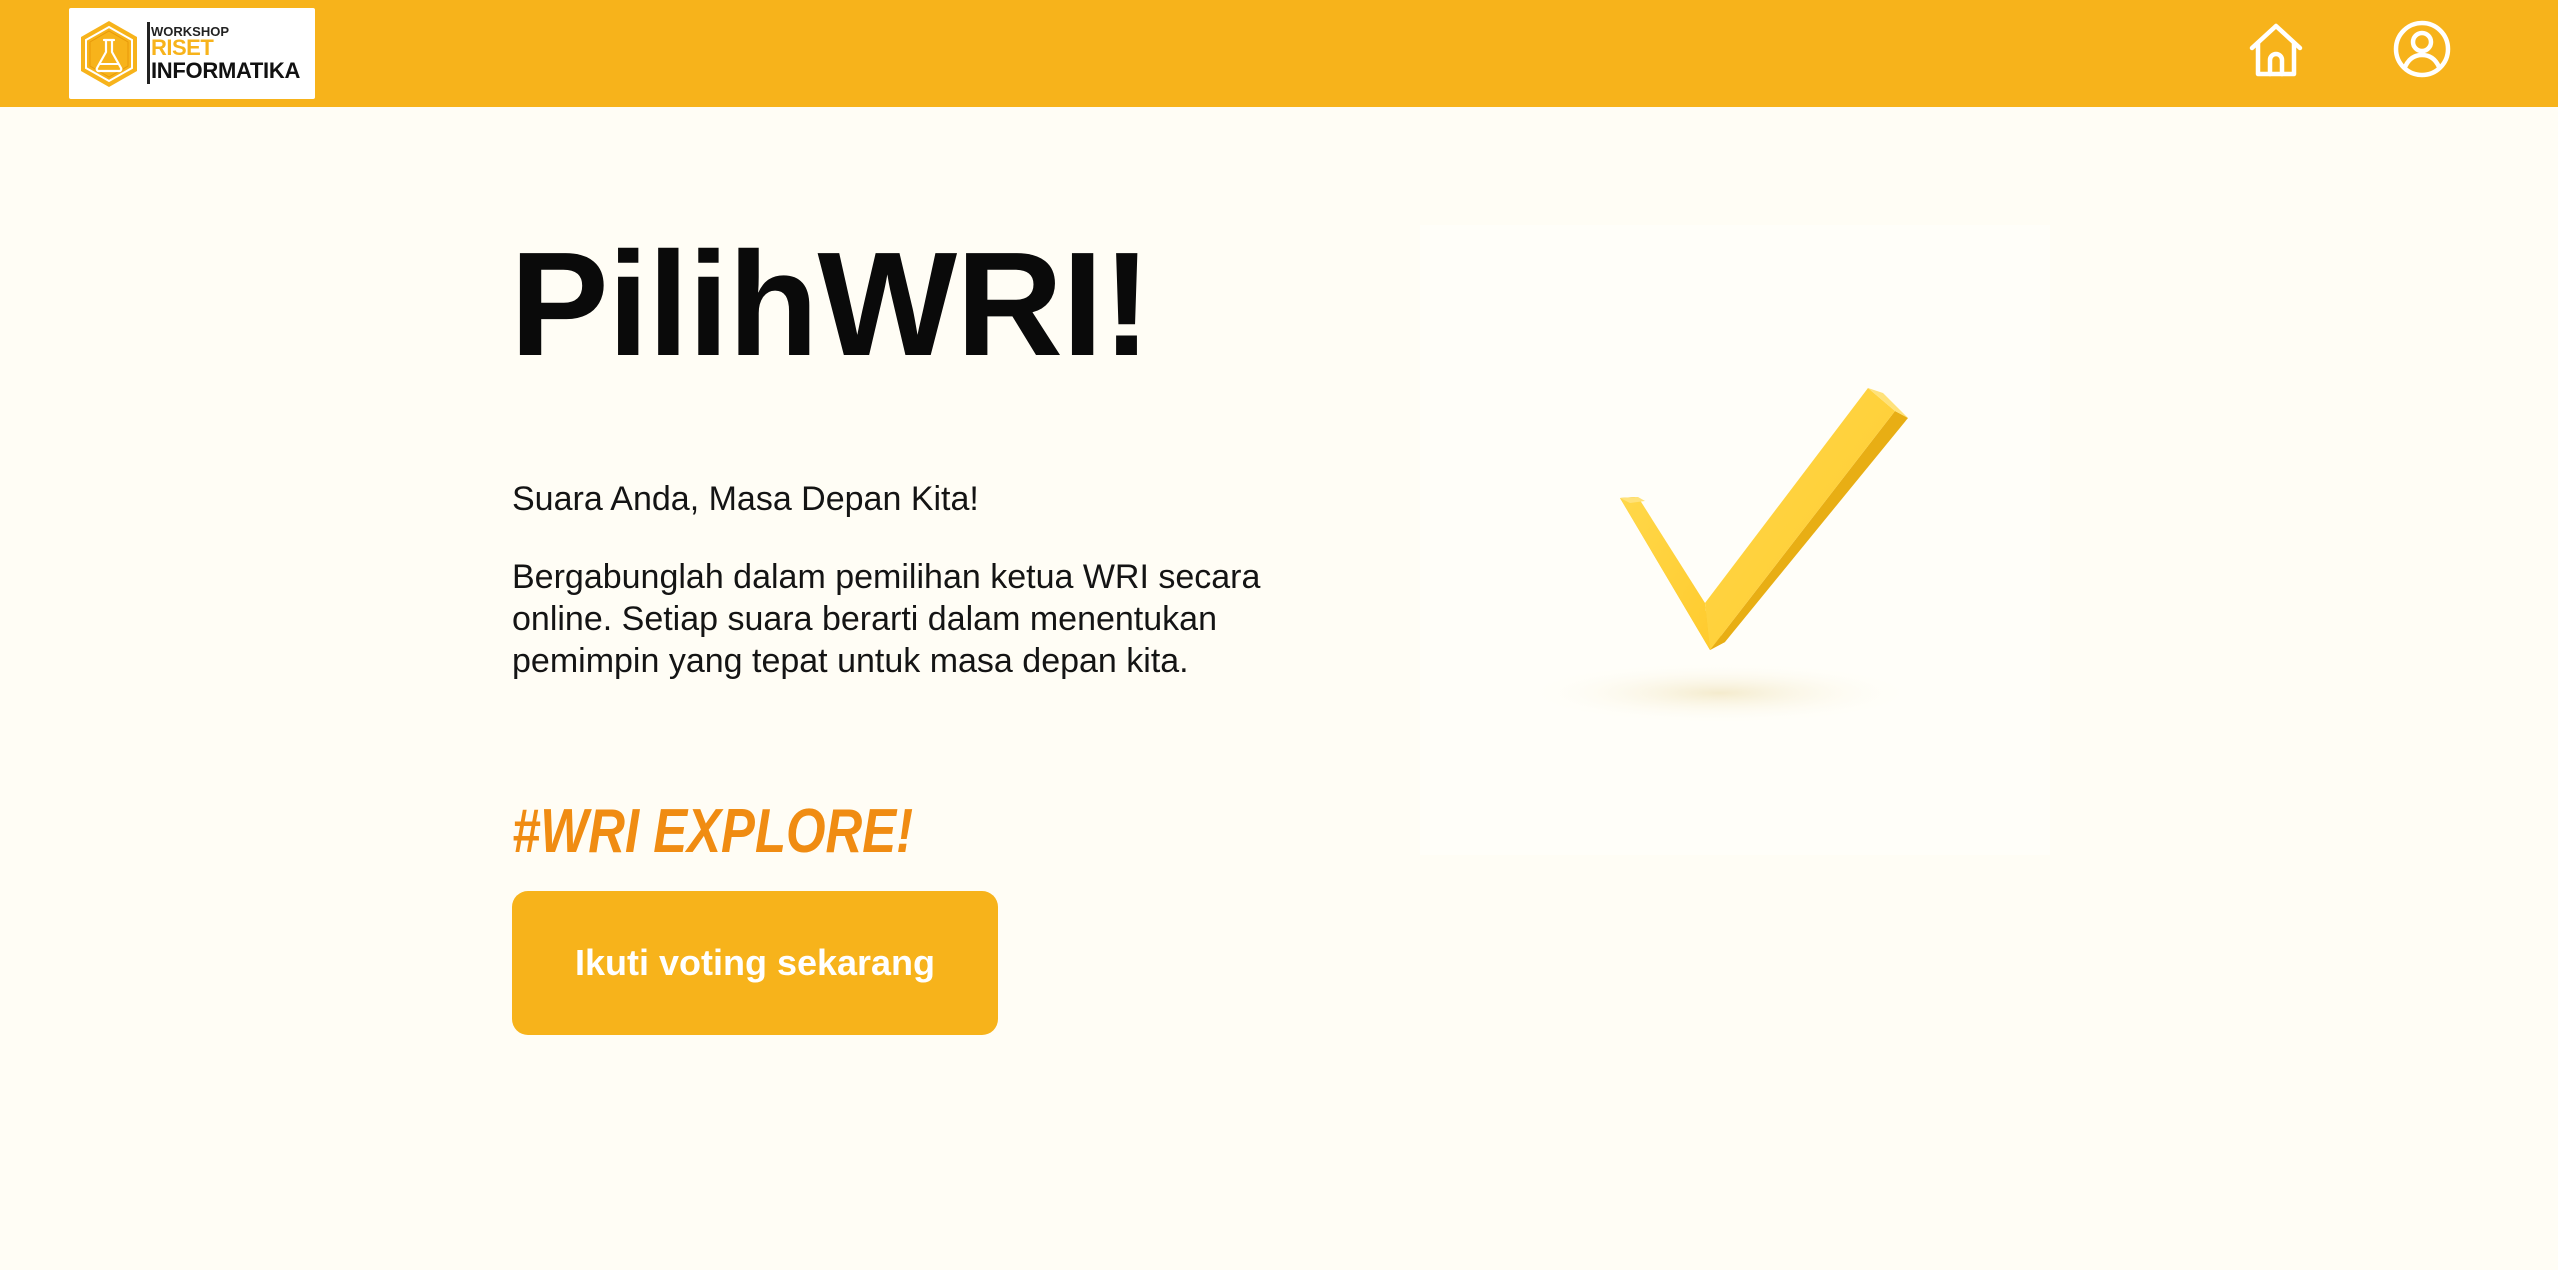 This screenshot has height=1270, width=2558. What do you see at coordinates (713, 831) in the screenshot?
I see `hashtag: #WRI EXPLORE!` at bounding box center [713, 831].